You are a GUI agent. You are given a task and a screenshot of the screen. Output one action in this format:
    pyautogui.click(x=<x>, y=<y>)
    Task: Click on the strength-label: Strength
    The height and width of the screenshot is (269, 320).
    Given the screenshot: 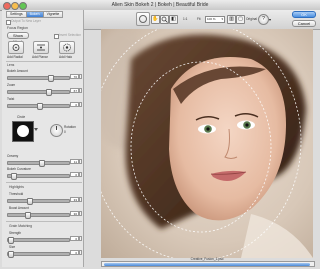 What is the action you would take?
    pyautogui.click(x=15, y=233)
    